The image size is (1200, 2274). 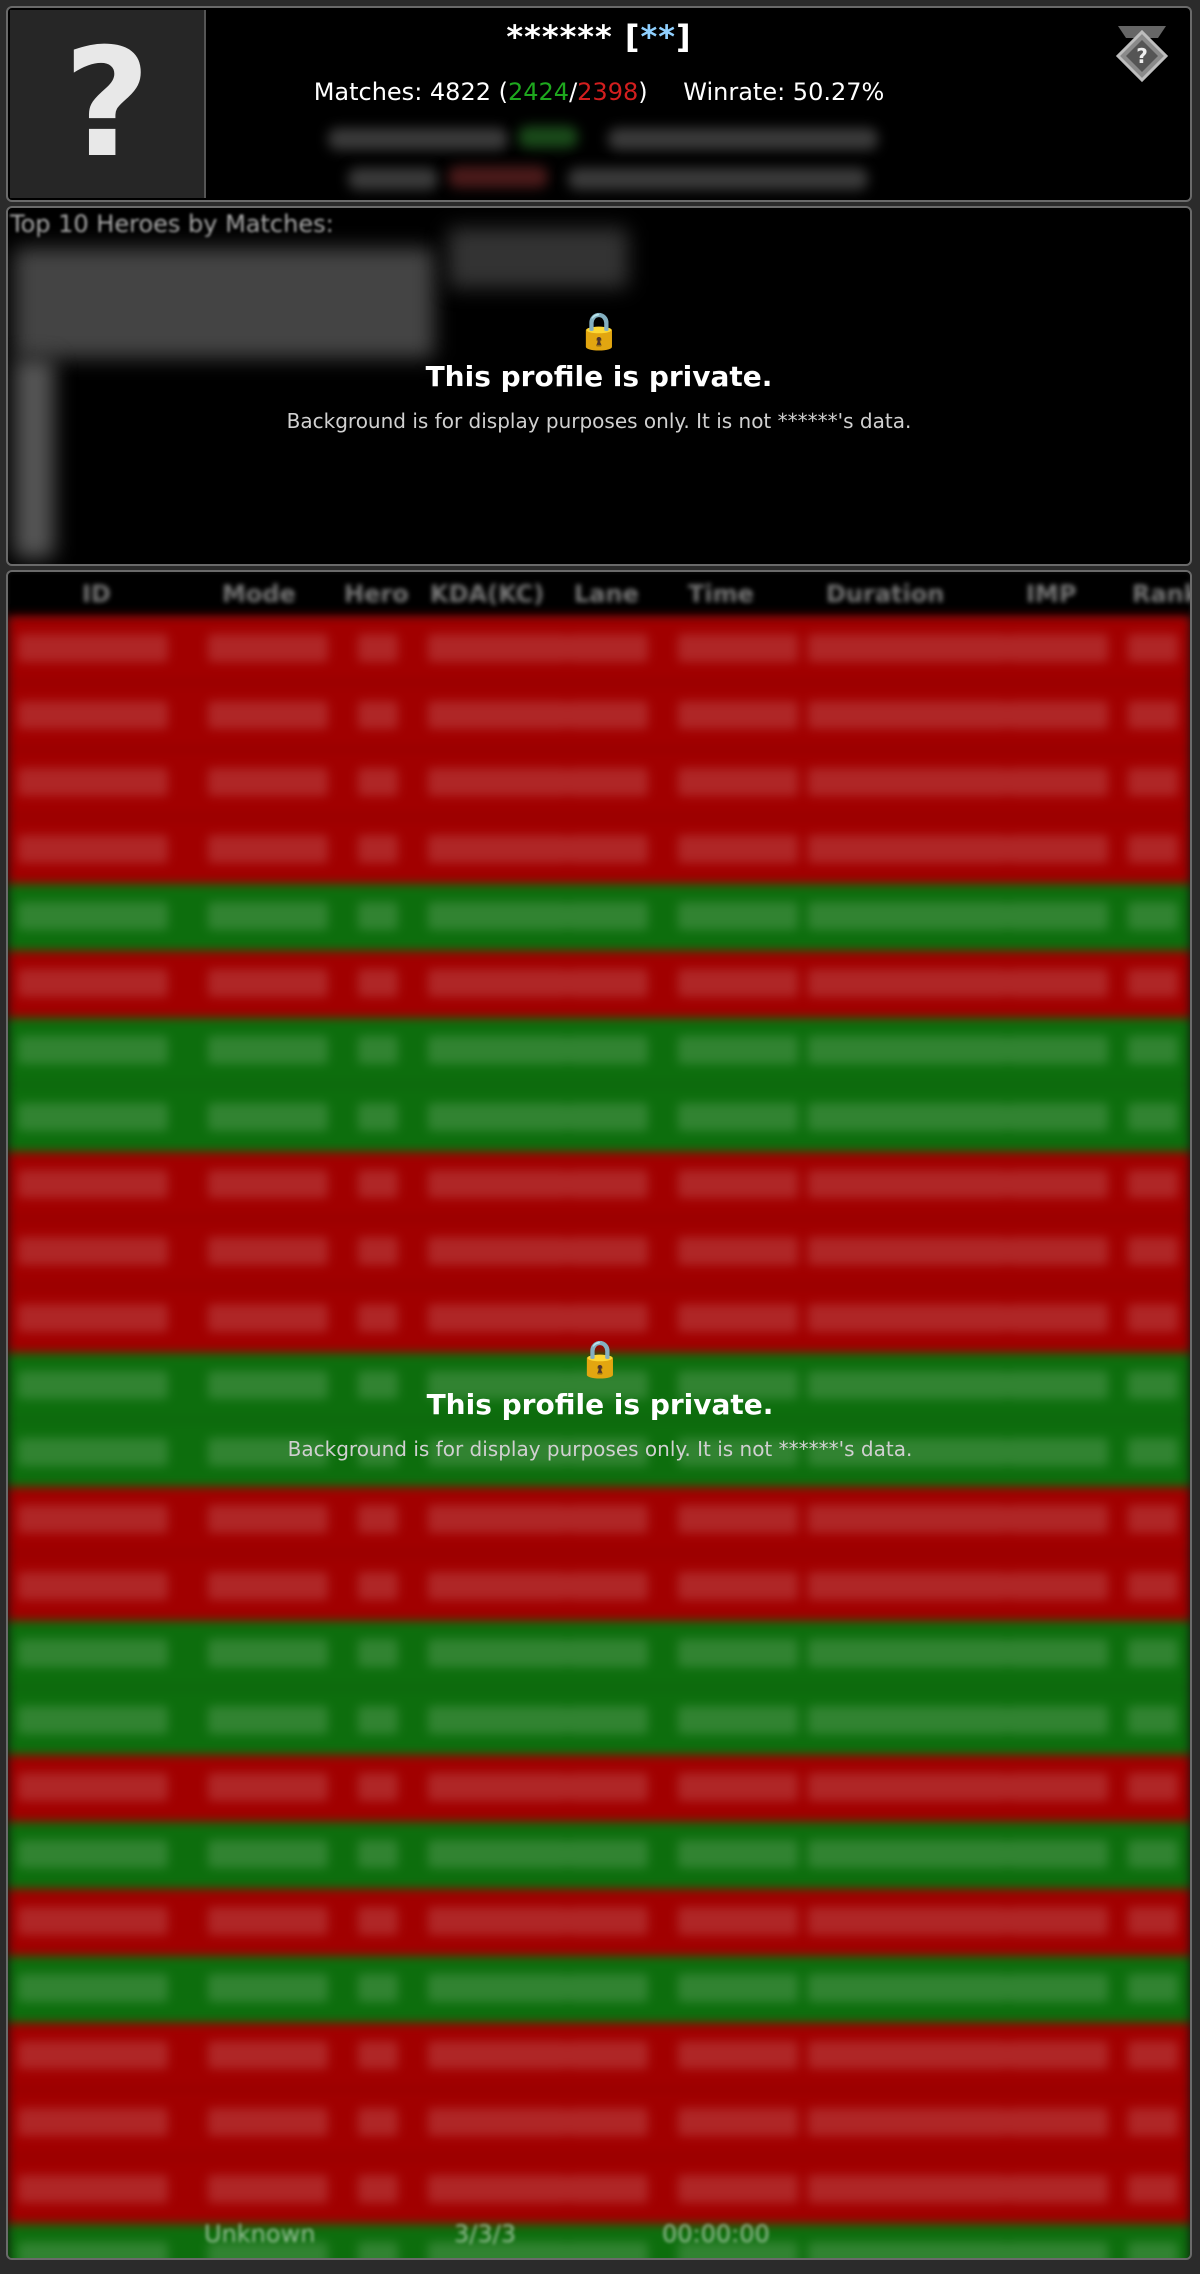 What do you see at coordinates (376, 594) in the screenshot?
I see `col-hero: Hero` at bounding box center [376, 594].